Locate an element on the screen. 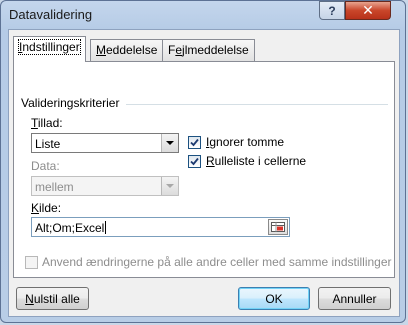  in-cell-dropdown-checkbox is located at coordinates (194, 161).